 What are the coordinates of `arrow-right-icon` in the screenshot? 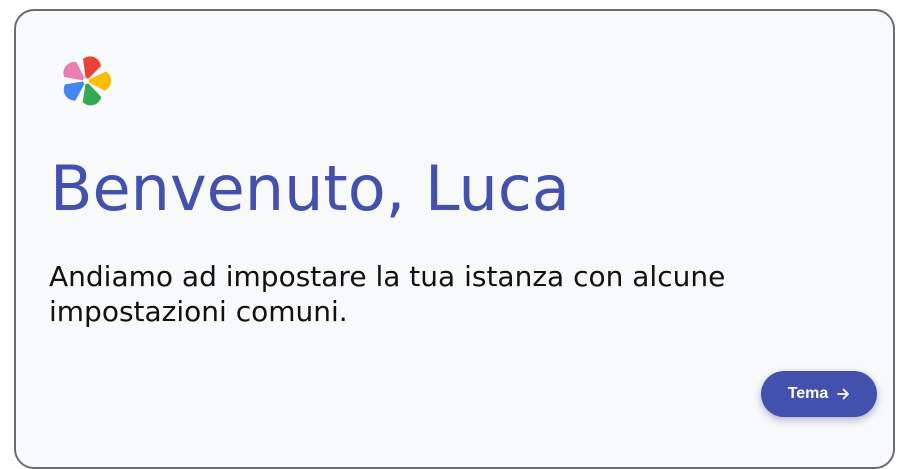 It's located at (843, 394).